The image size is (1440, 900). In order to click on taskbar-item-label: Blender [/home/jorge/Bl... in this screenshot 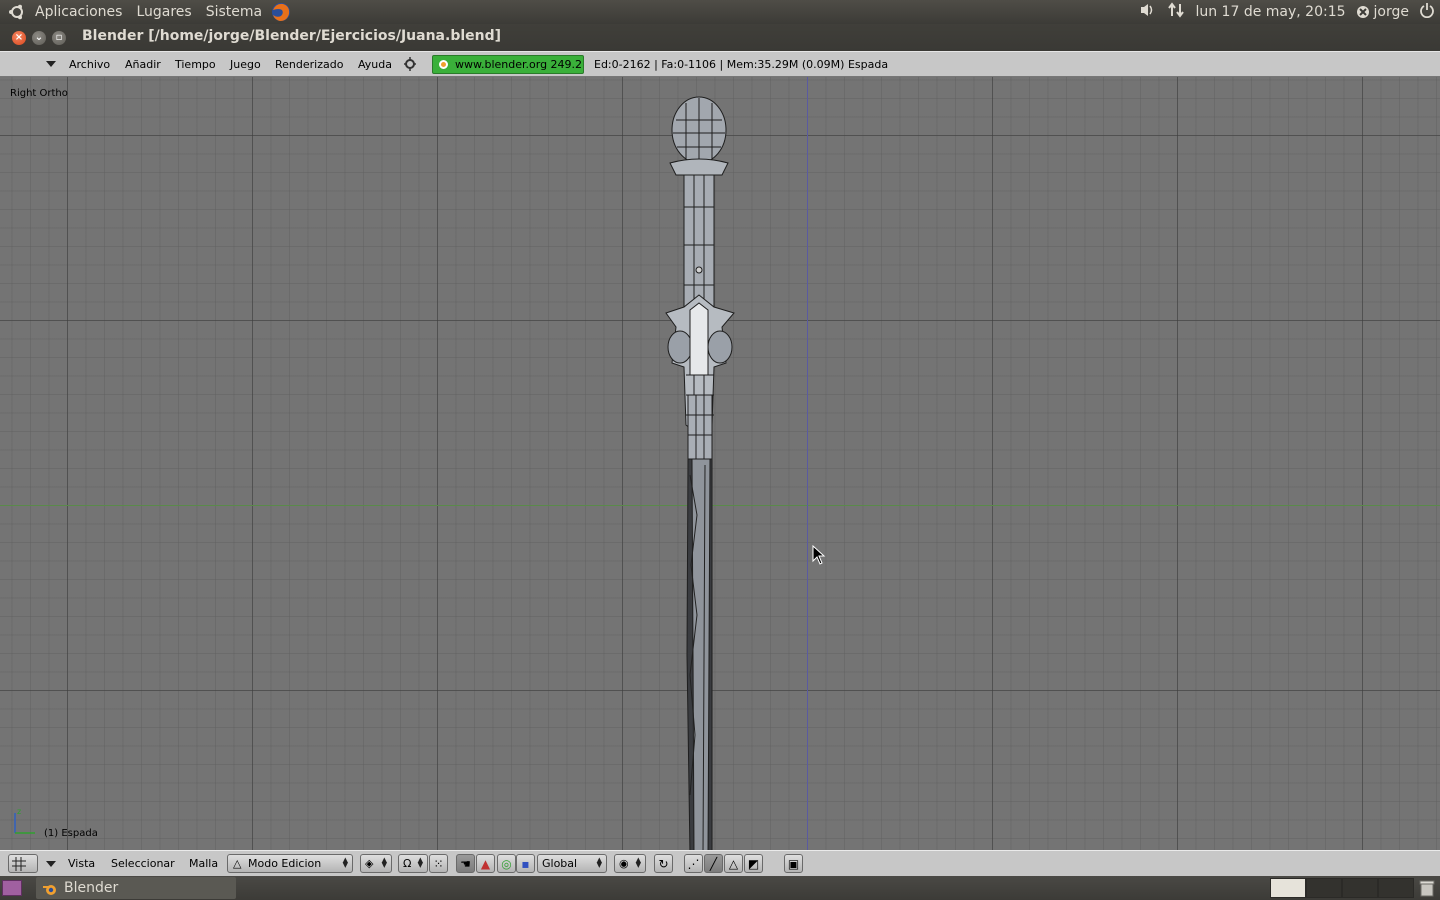, I will do `click(91, 888)`.